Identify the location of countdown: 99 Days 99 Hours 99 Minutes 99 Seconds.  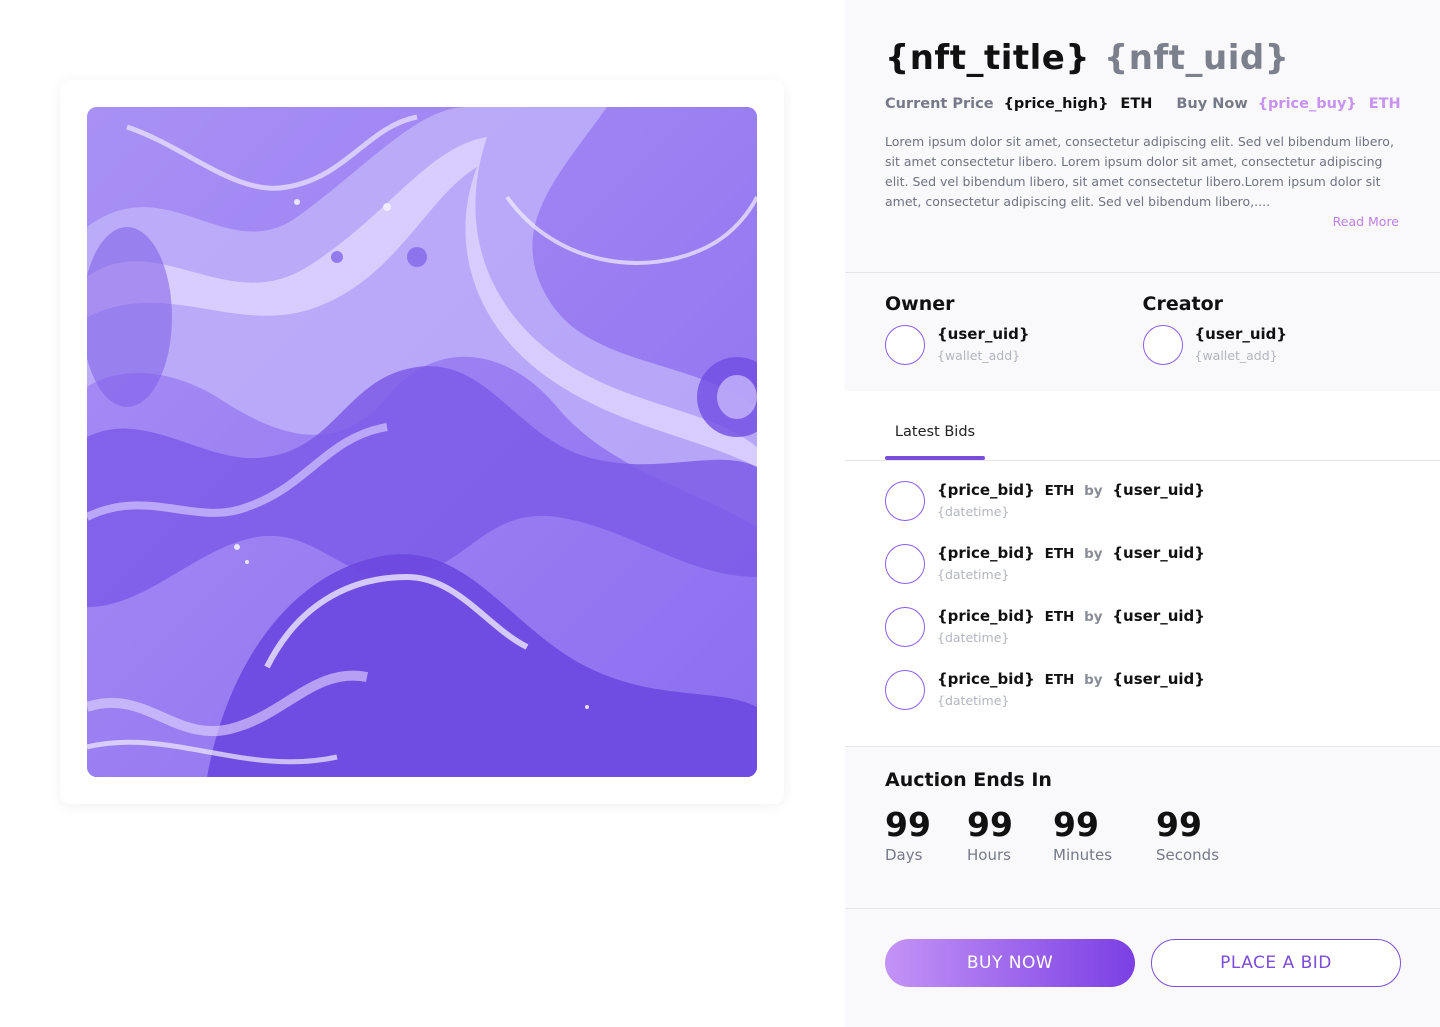
(1142, 840).